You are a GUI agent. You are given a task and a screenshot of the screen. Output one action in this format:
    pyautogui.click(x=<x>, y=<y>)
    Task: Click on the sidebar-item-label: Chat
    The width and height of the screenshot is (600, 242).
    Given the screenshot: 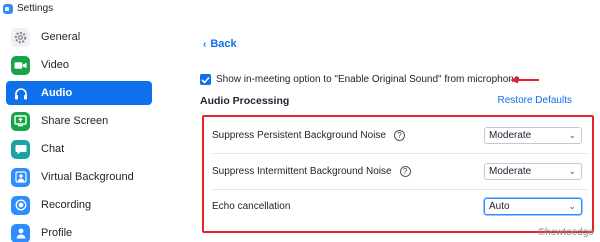 What is the action you would take?
    pyautogui.click(x=53, y=149)
    